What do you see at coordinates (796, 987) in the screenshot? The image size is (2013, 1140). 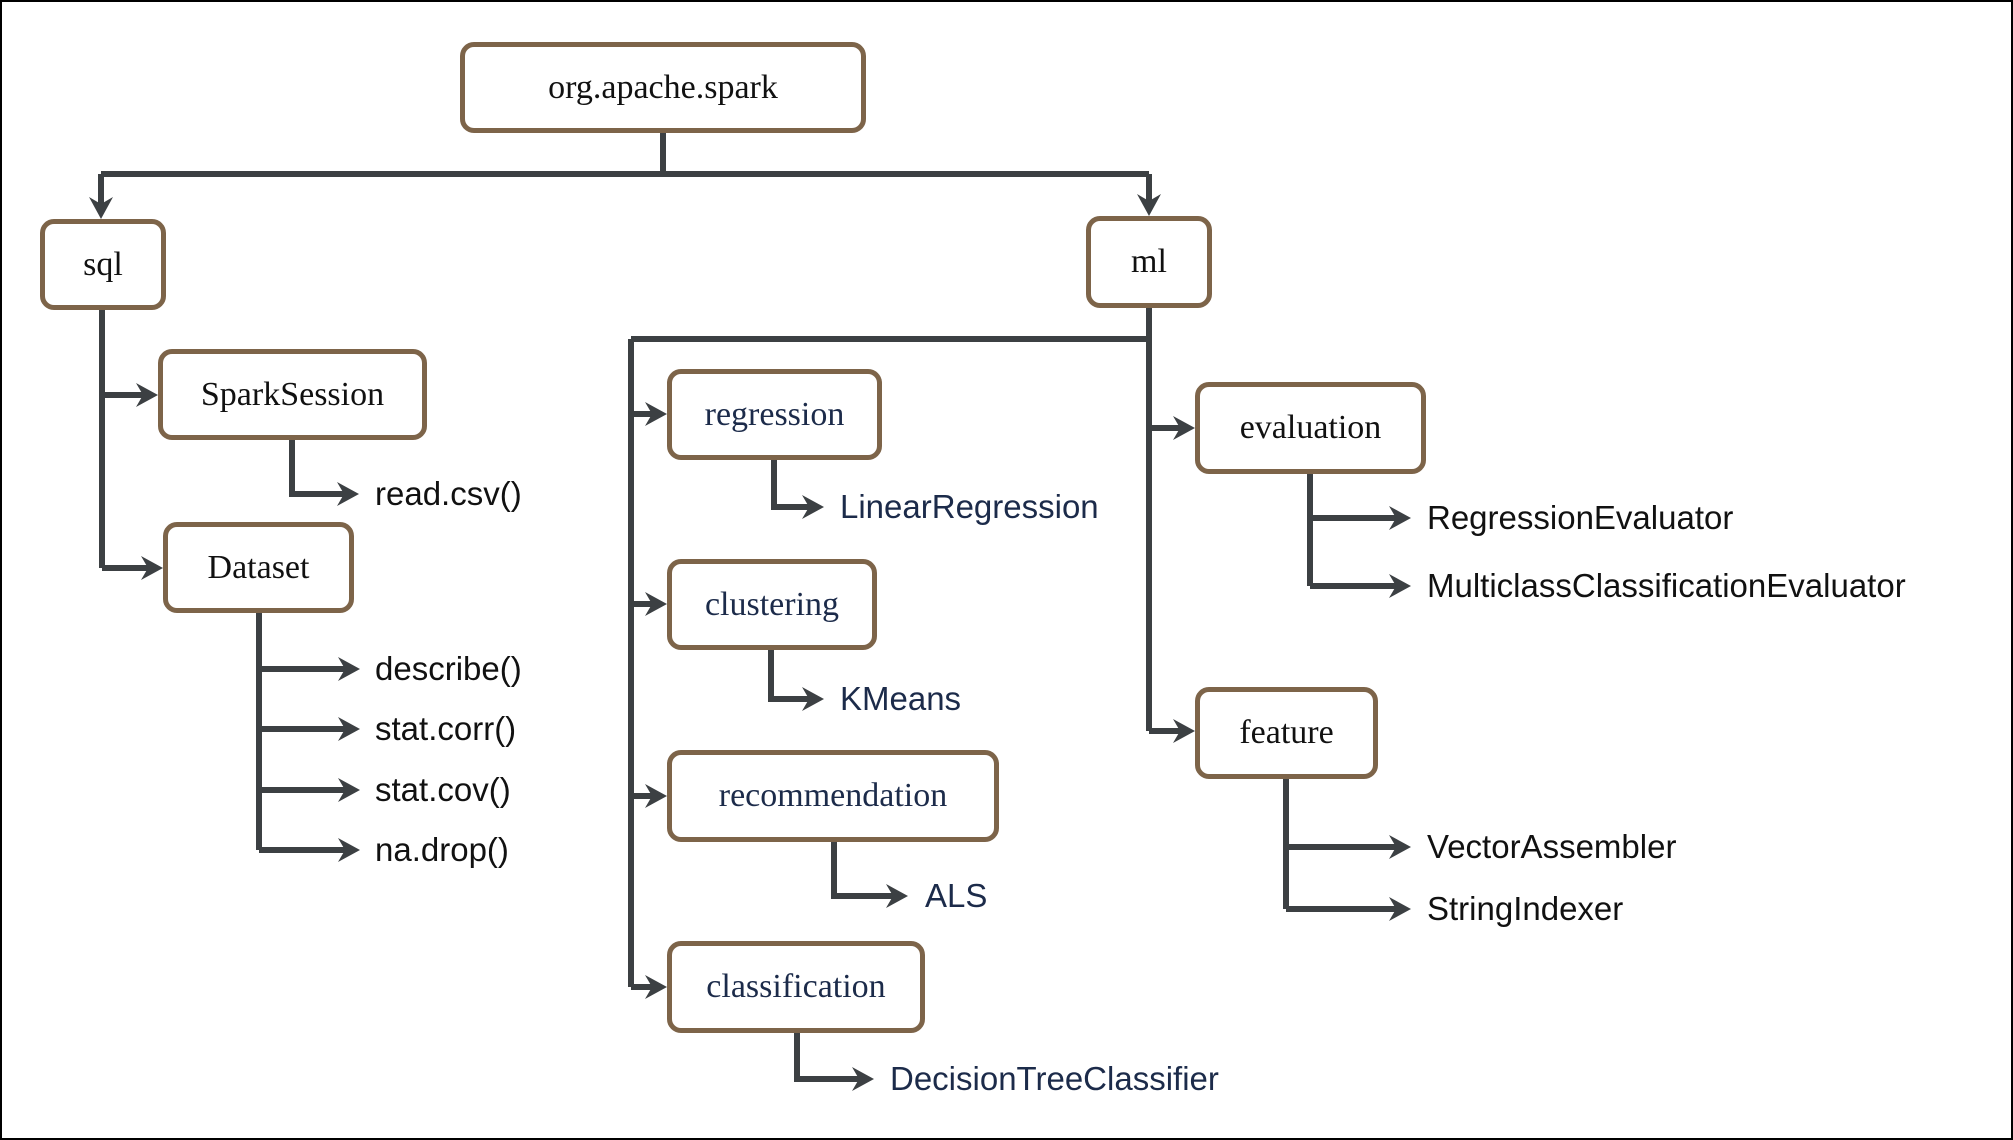 I see `node-classification: classification` at bounding box center [796, 987].